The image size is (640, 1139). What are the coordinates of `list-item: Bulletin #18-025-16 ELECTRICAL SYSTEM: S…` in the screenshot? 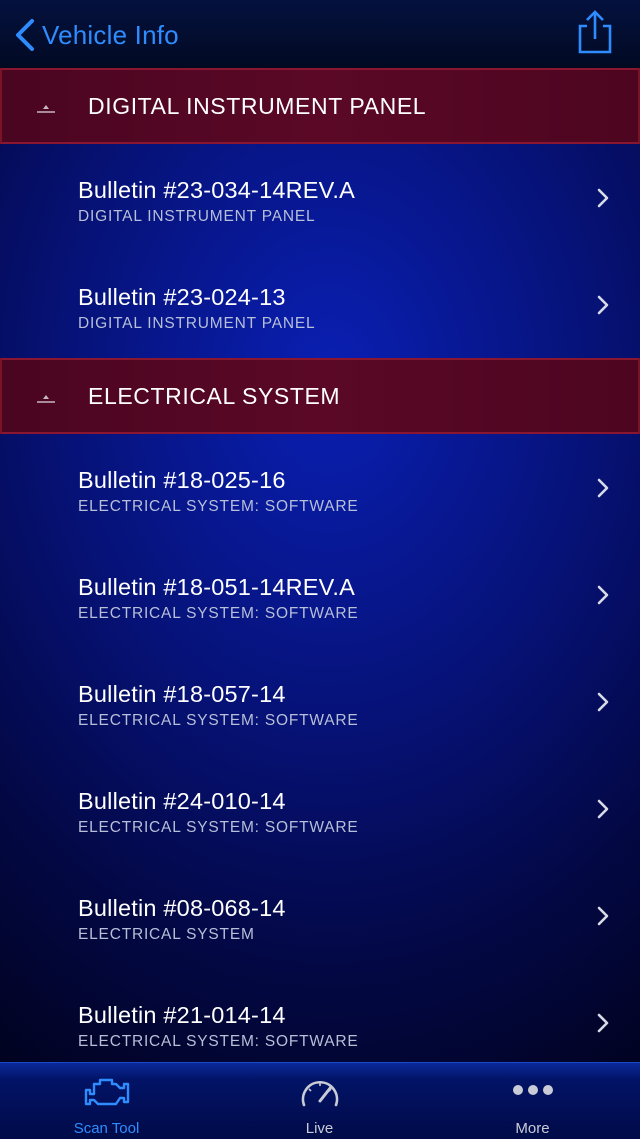 It's located at (320, 487).